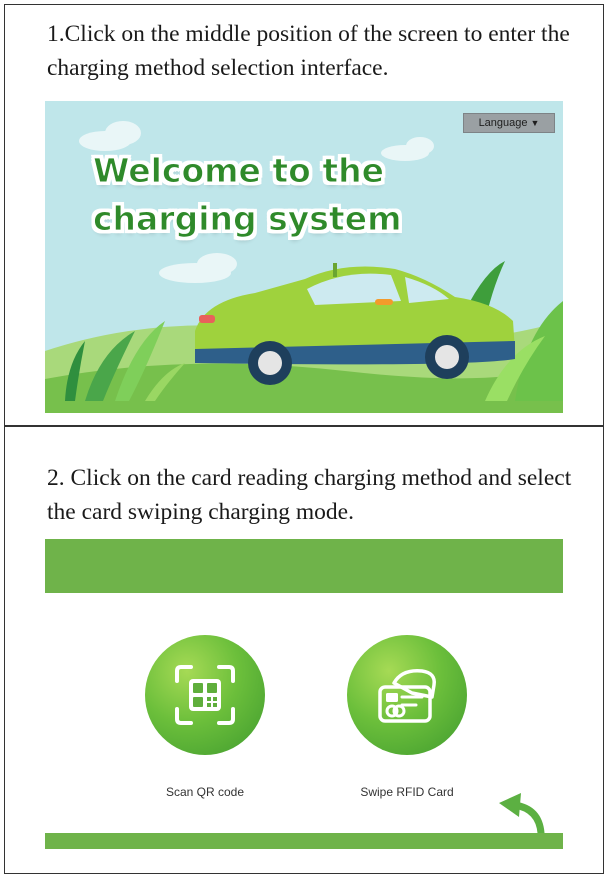  I want to click on scan-qr-button: Scan QR code, so click(205, 717).